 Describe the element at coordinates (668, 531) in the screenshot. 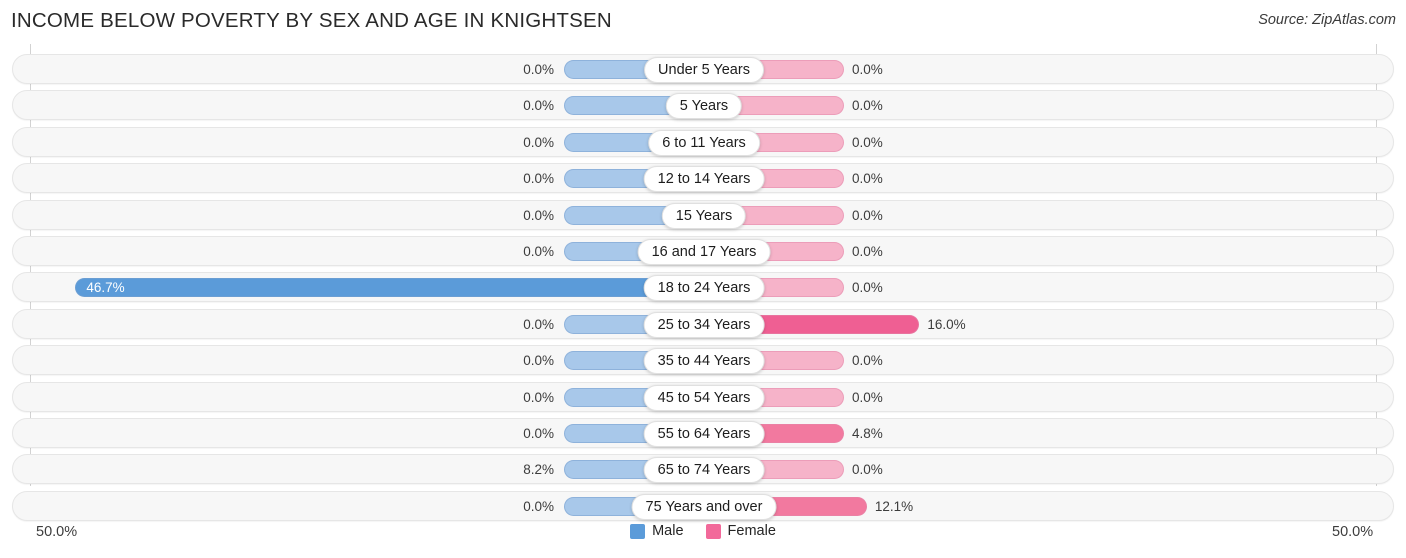

I see `legend-label: Male` at that location.